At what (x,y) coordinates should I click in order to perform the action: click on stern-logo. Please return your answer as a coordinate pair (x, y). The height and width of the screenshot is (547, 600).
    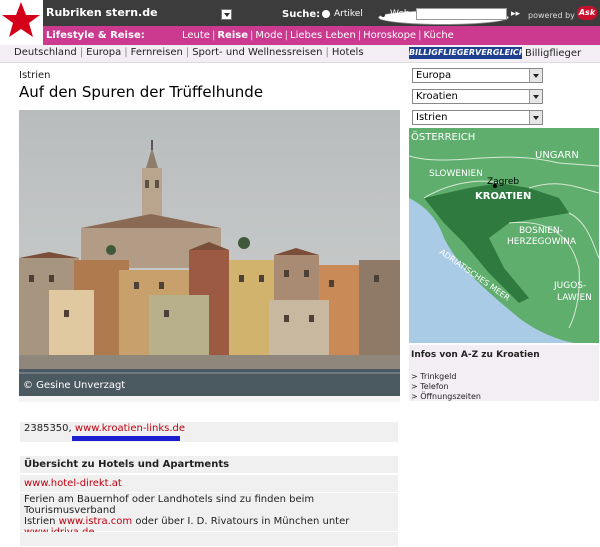
    Looking at the image, I should click on (21, 21).